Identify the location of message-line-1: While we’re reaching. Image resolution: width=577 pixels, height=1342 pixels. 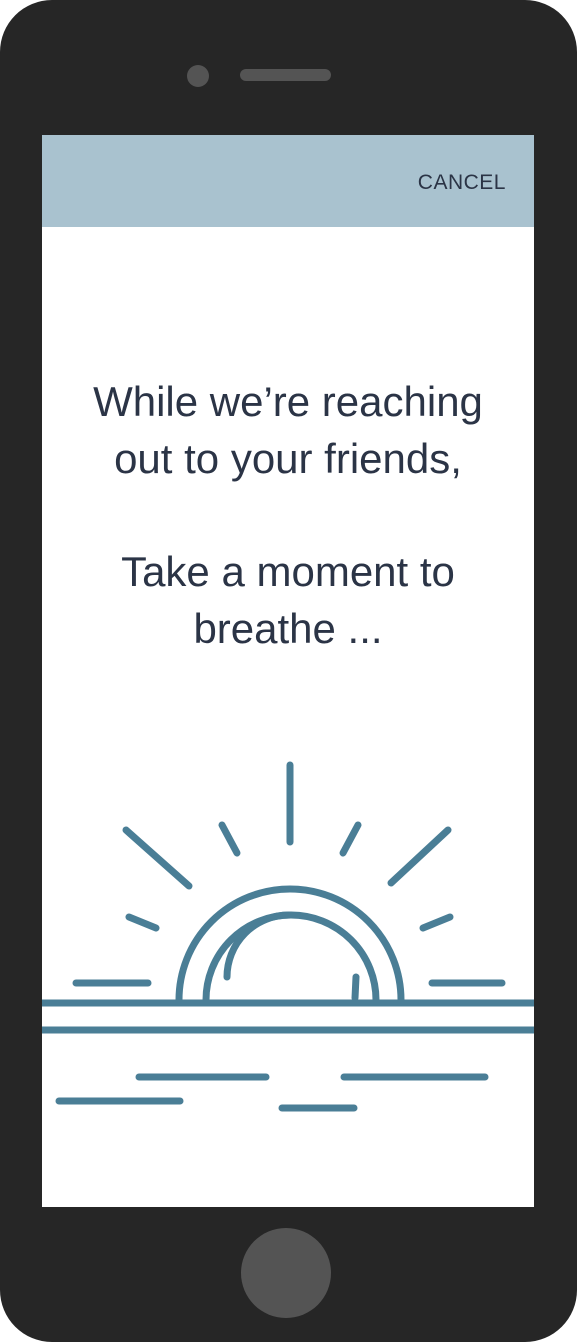
(288, 401).